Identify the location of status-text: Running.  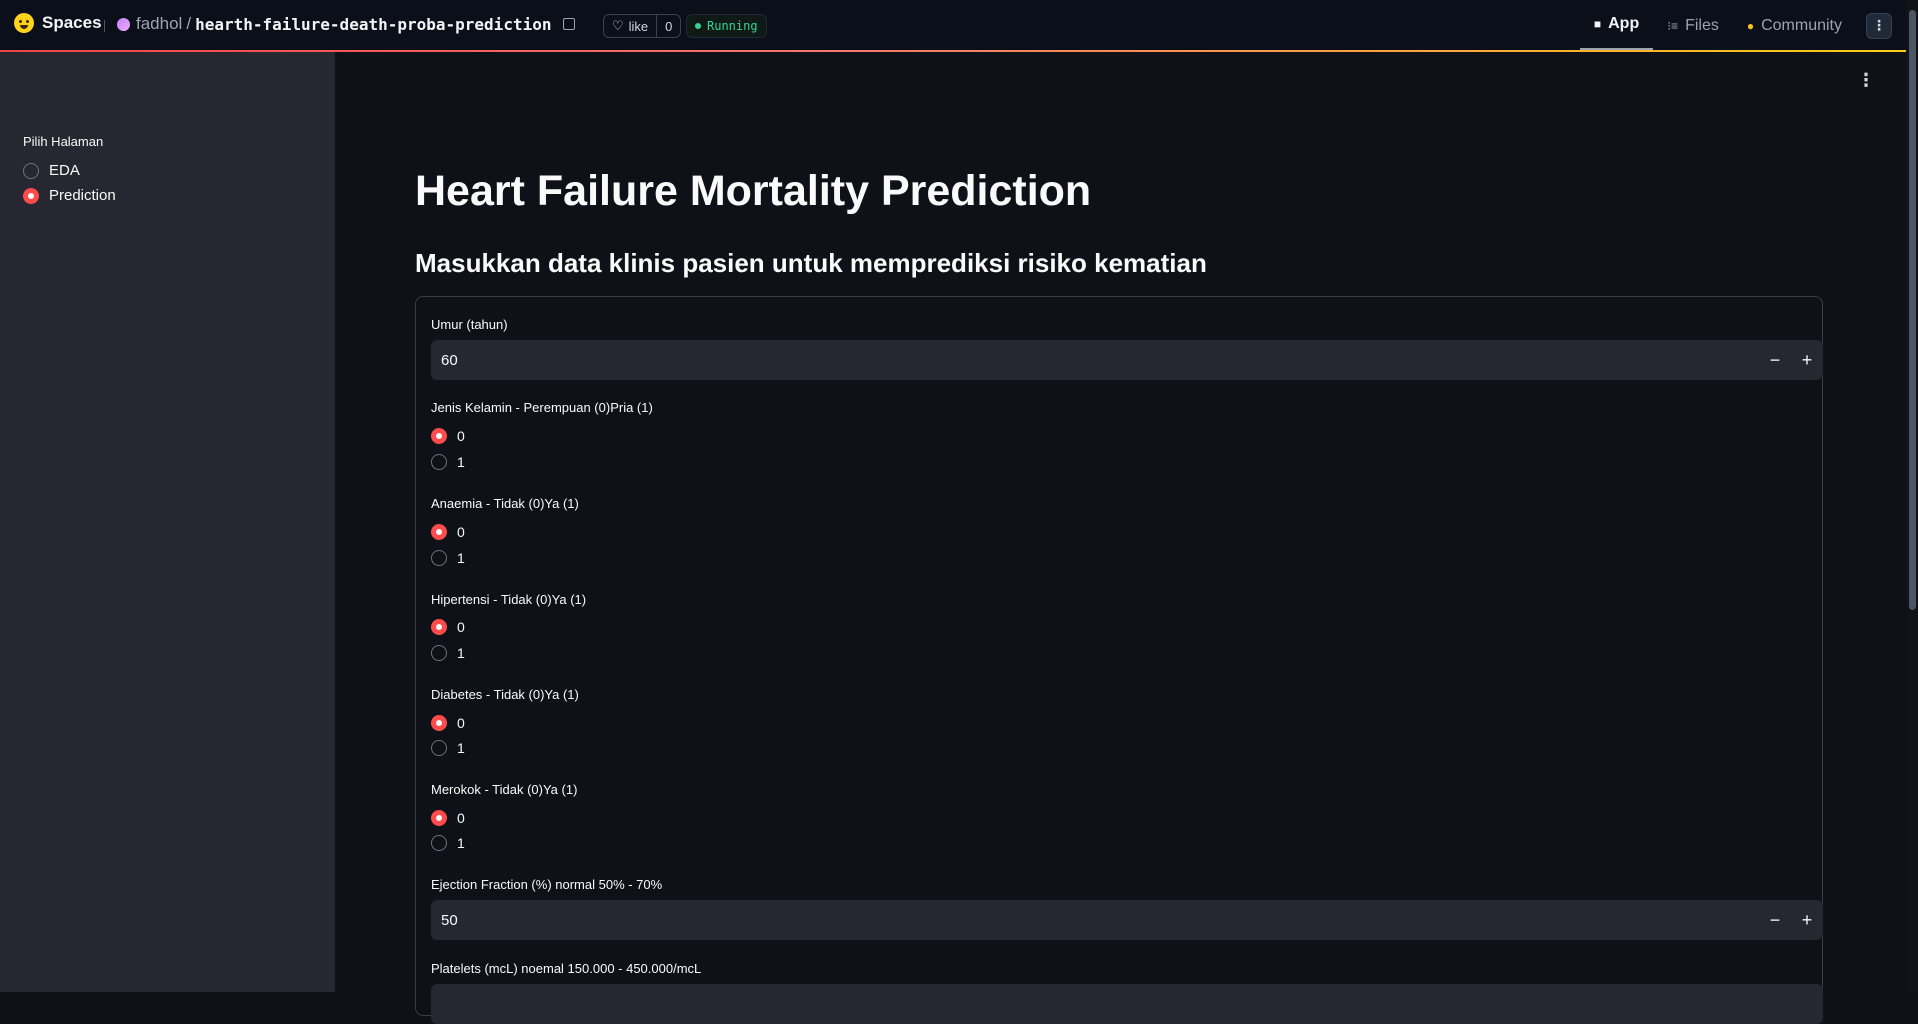
(732, 26).